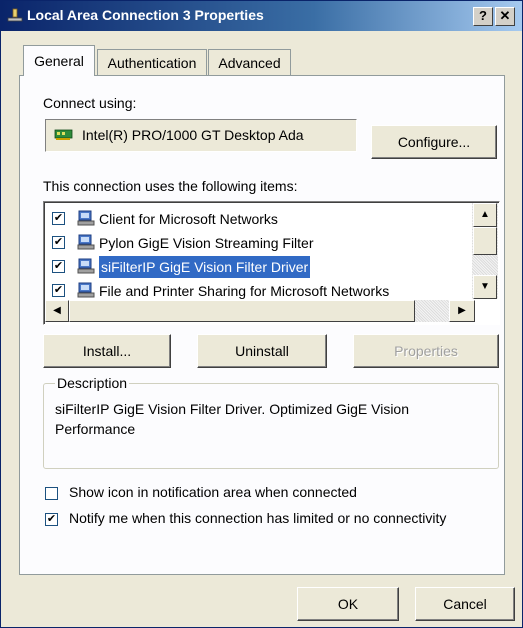 This screenshot has height=628, width=523. I want to click on tab-general-label: General, so click(59, 61).